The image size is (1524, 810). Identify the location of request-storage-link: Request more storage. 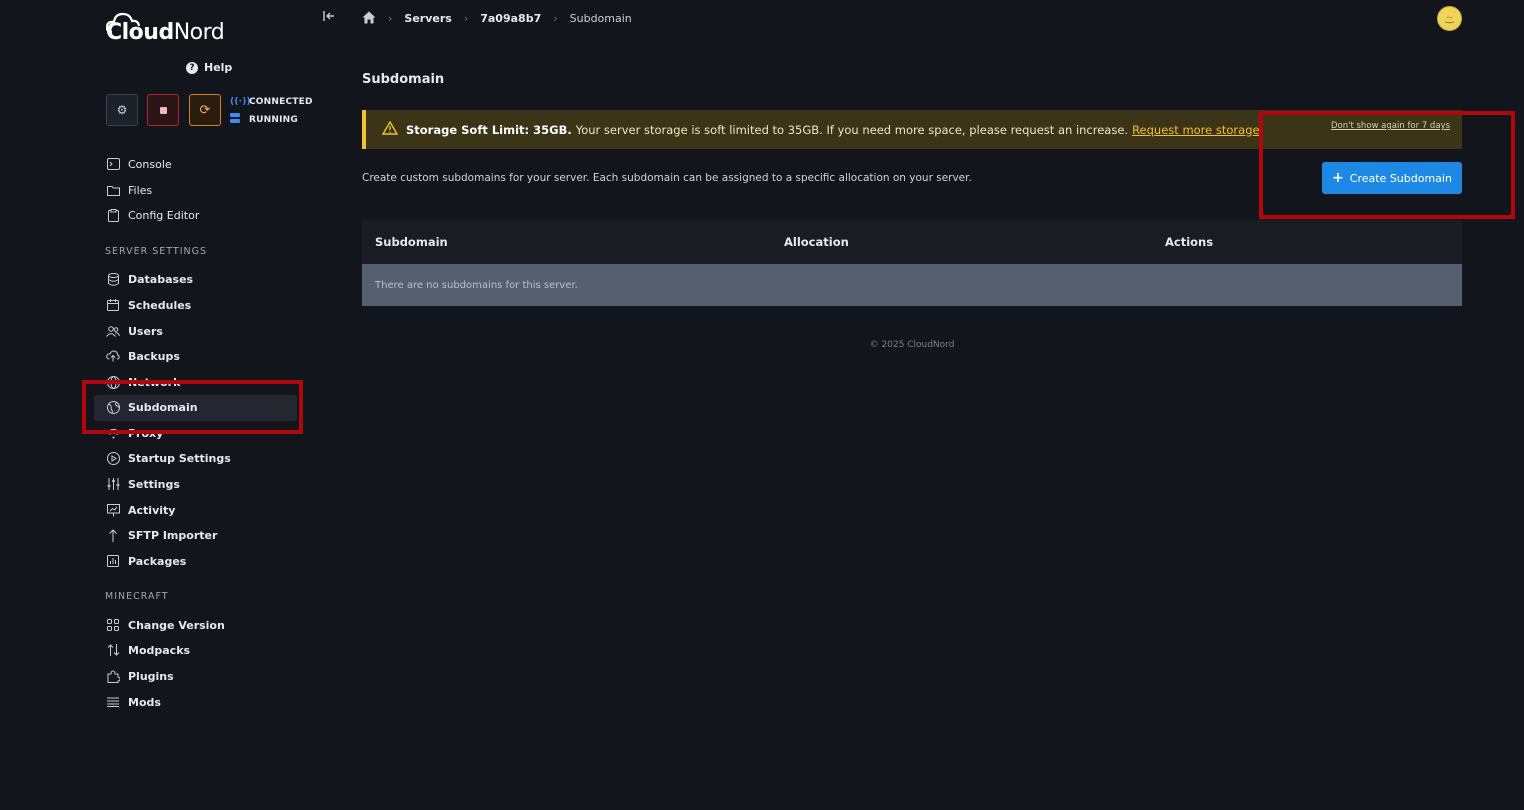
(1196, 130).